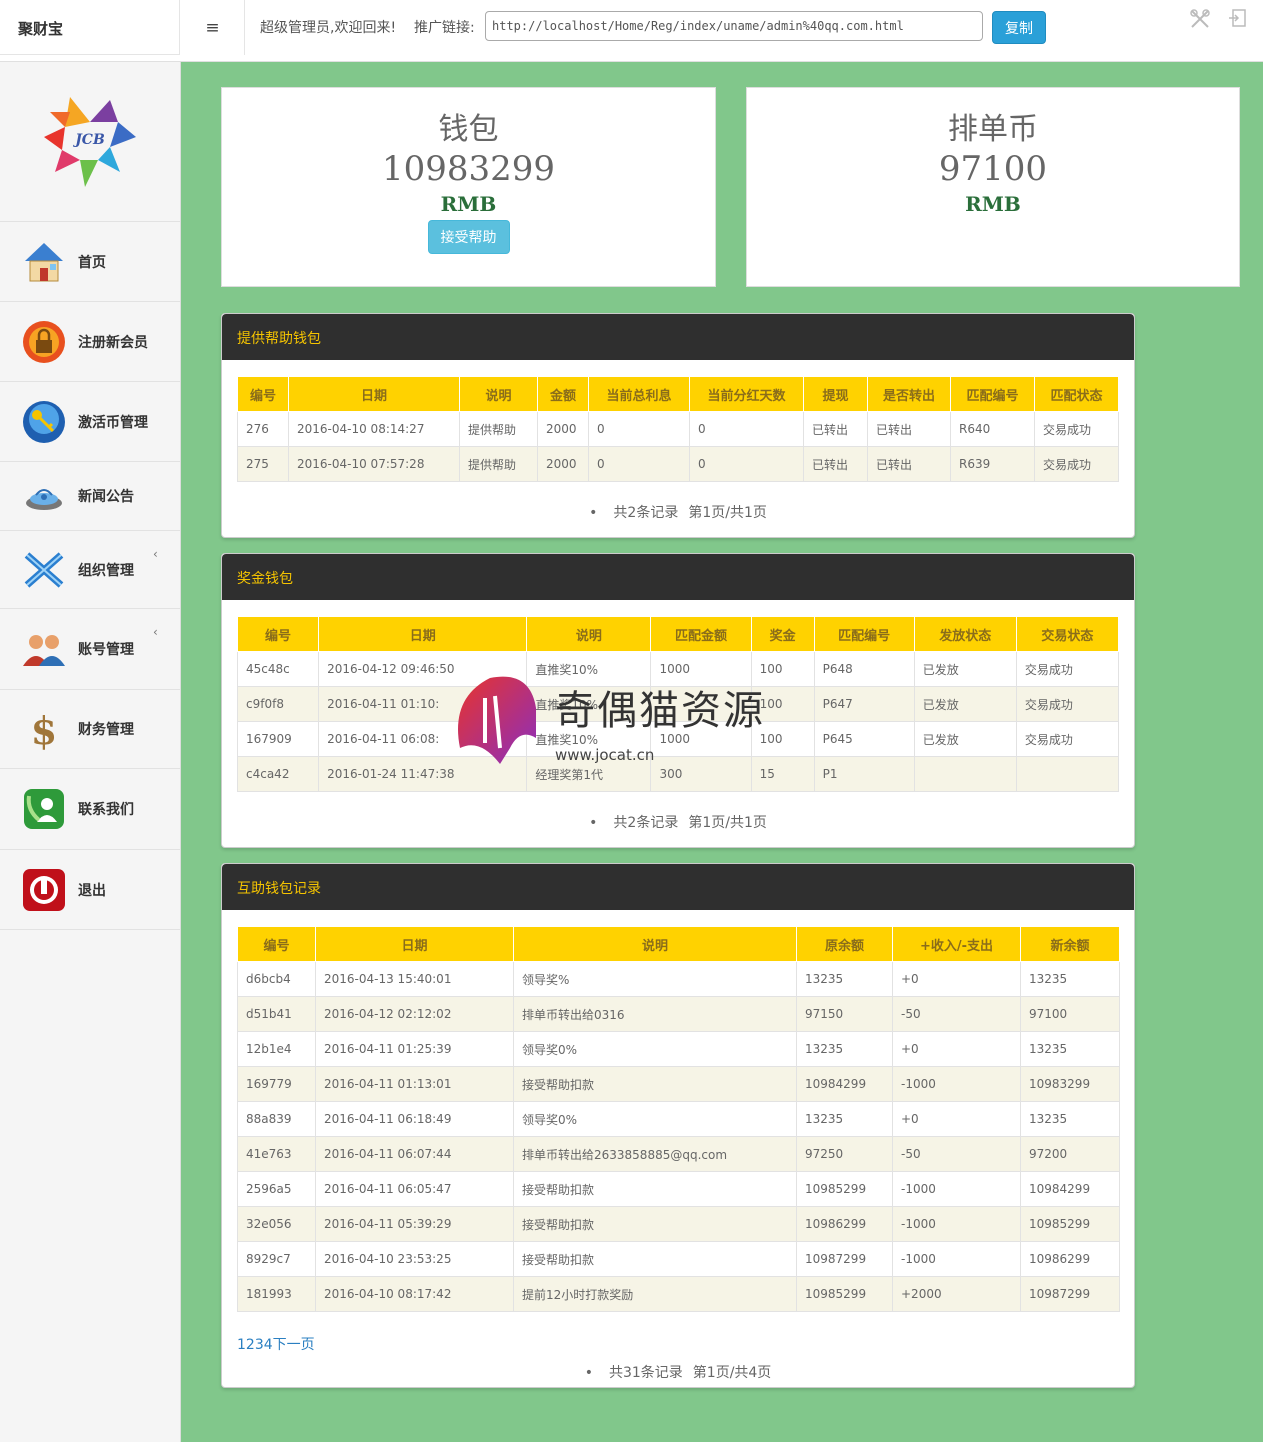  Describe the element at coordinates (655, 1294) in the screenshot. I see `table-cell: 提前12小时打款奖励` at that location.